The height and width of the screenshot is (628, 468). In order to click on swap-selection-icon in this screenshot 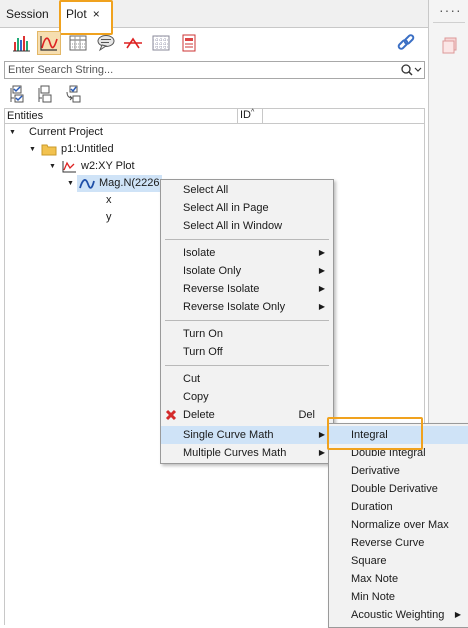, I will do `click(74, 94)`.